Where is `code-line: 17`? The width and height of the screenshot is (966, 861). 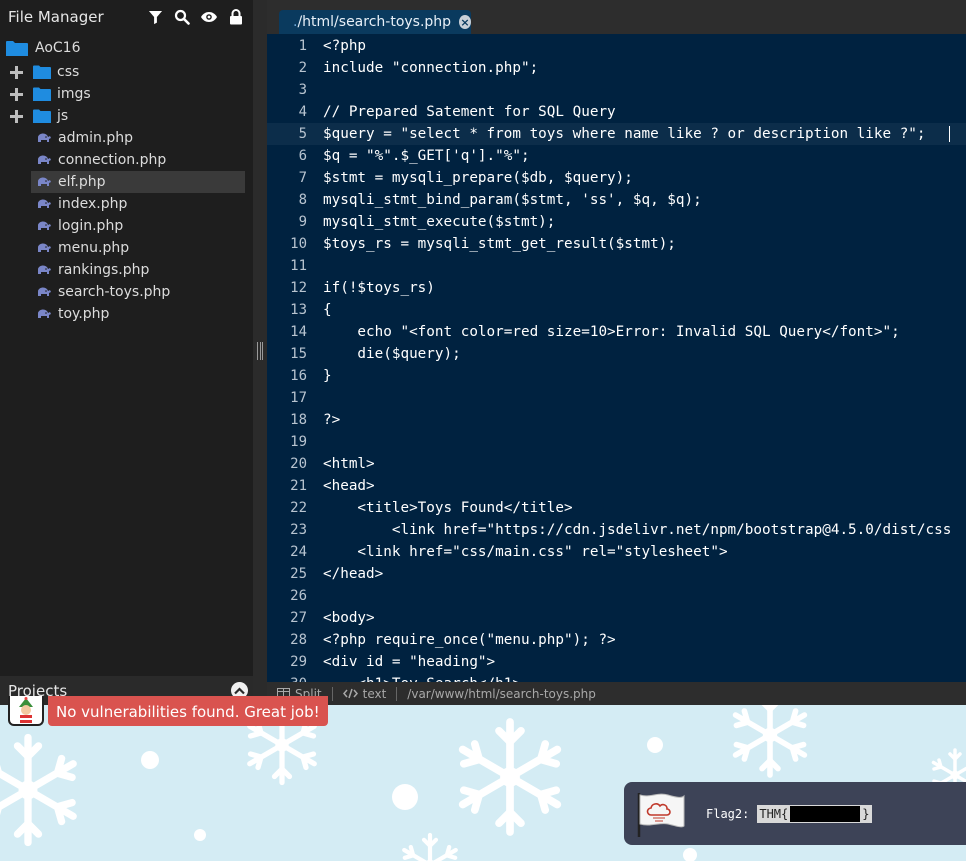 code-line: 17 is located at coordinates (616, 398).